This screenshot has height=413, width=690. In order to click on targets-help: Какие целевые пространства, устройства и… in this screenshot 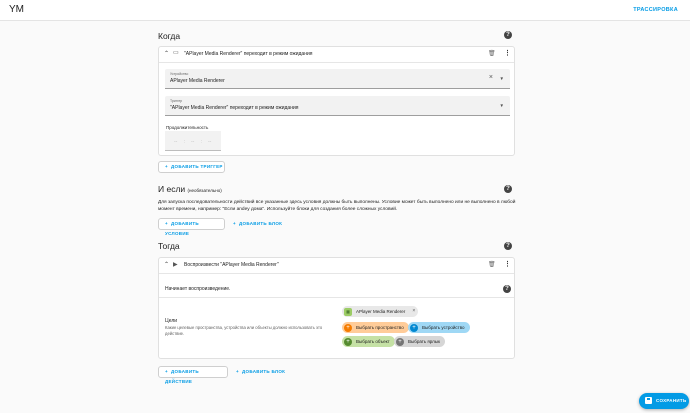, I will do `click(244, 330)`.